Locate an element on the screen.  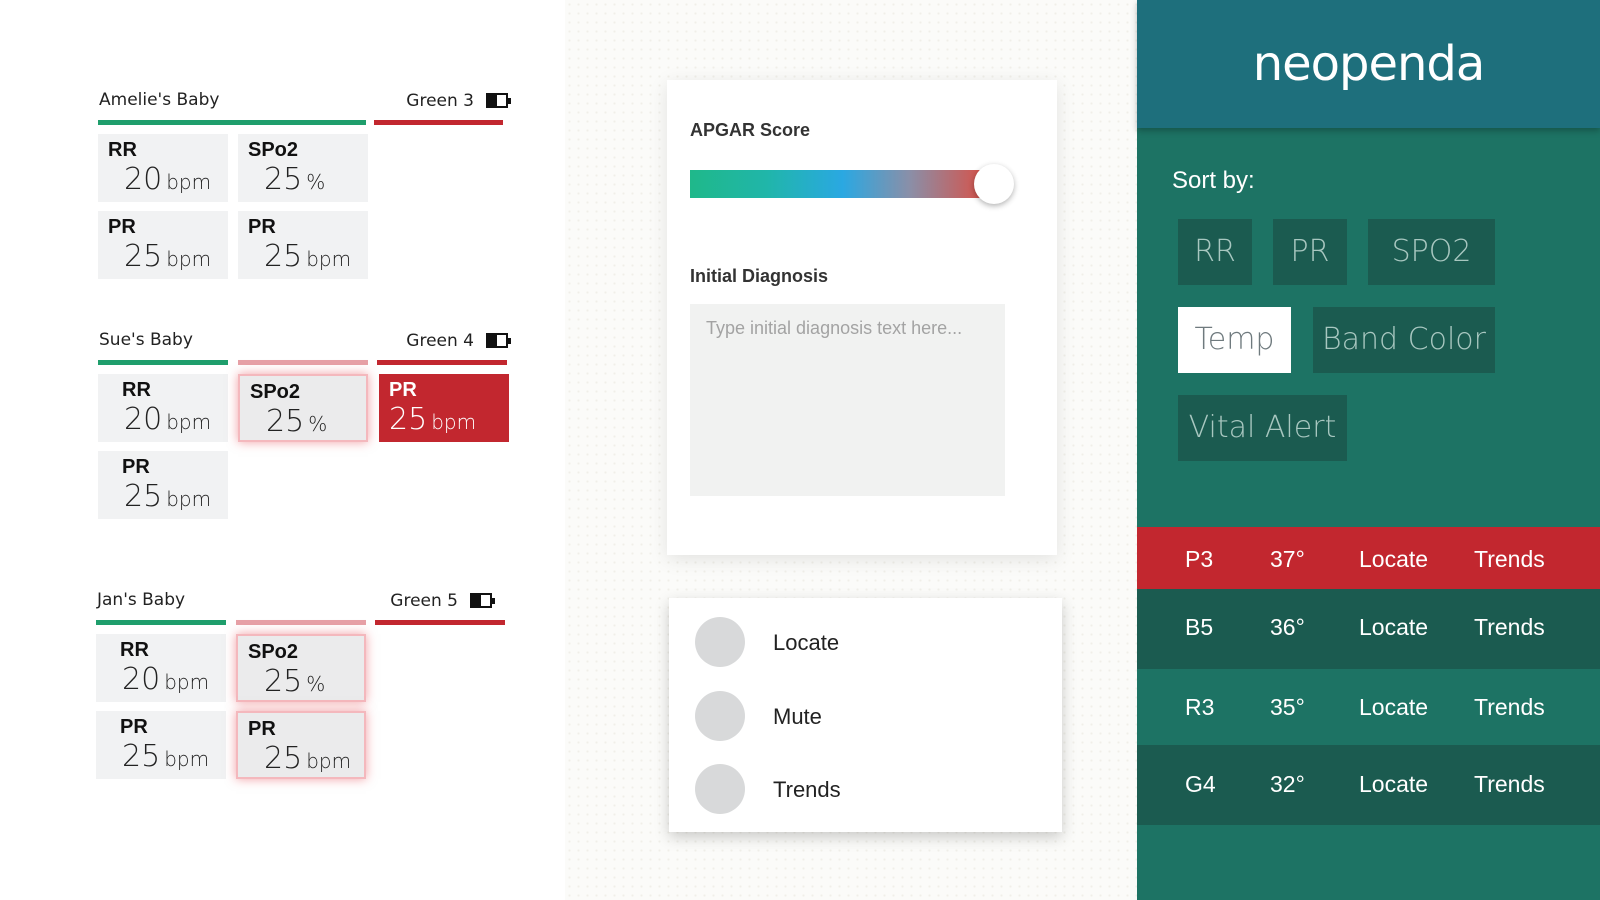
status-bar-red is located at coordinates (438, 122).